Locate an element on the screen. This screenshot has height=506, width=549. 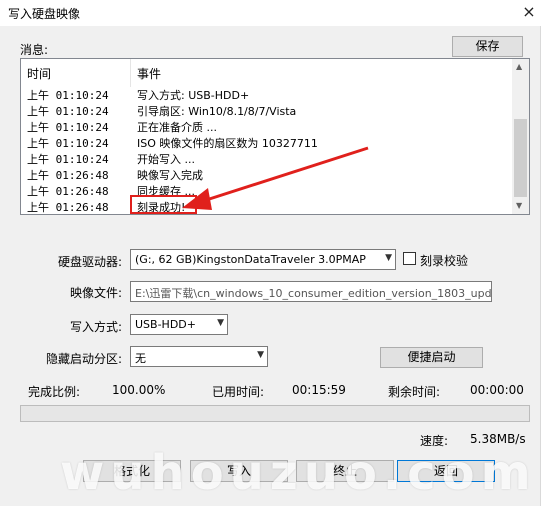
scroll-thumb is located at coordinates (520, 158).